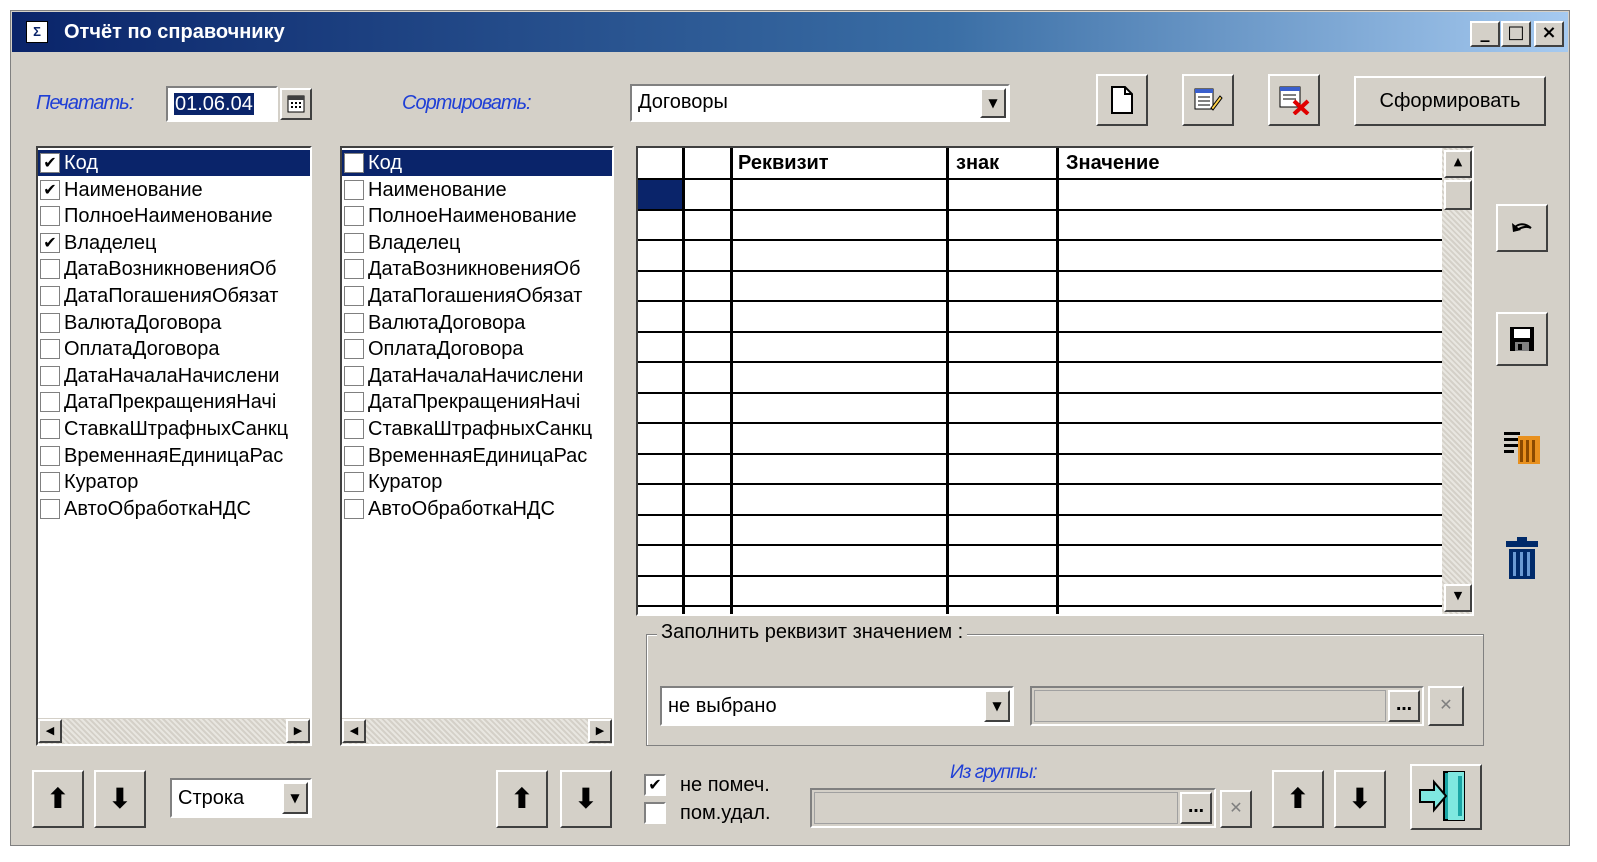 This screenshot has width=1597, height=862. Describe the element at coordinates (1457, 381) in the screenshot. I see `grid-vscroll: ▲ ▼` at that location.